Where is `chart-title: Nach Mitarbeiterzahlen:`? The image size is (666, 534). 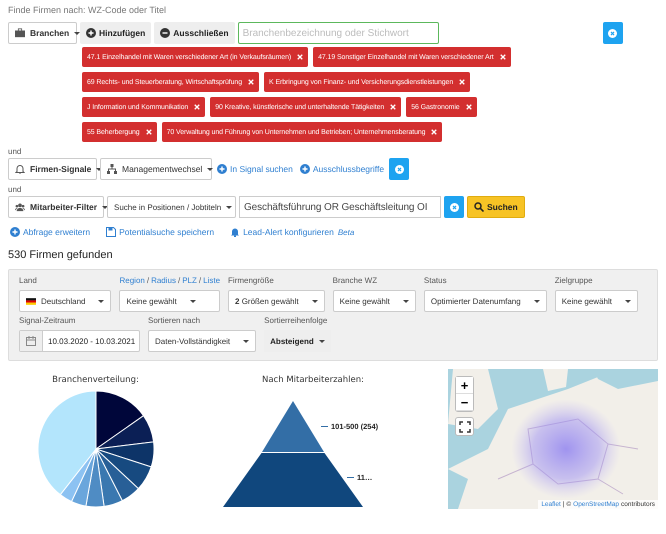 chart-title: Nach Mitarbeiterzahlen: is located at coordinates (313, 380).